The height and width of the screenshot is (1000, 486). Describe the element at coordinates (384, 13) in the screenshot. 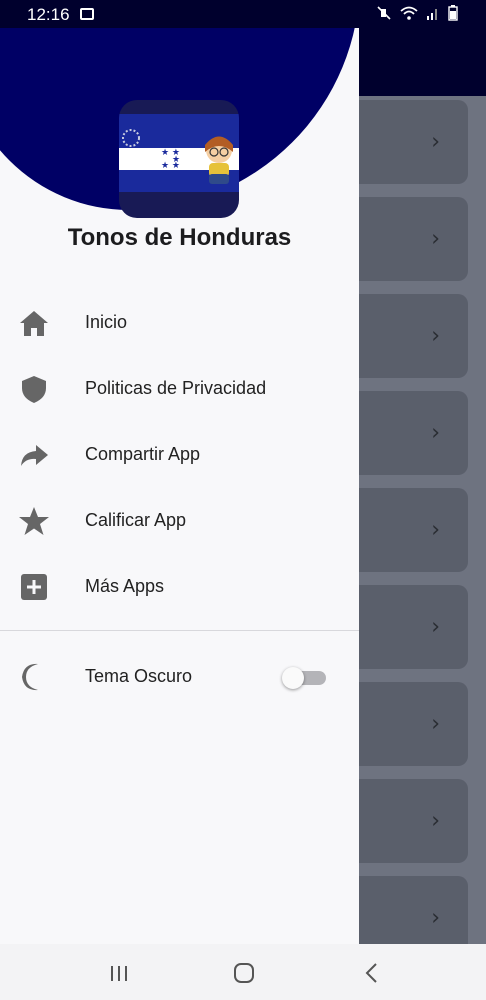

I see `mute-icon` at that location.